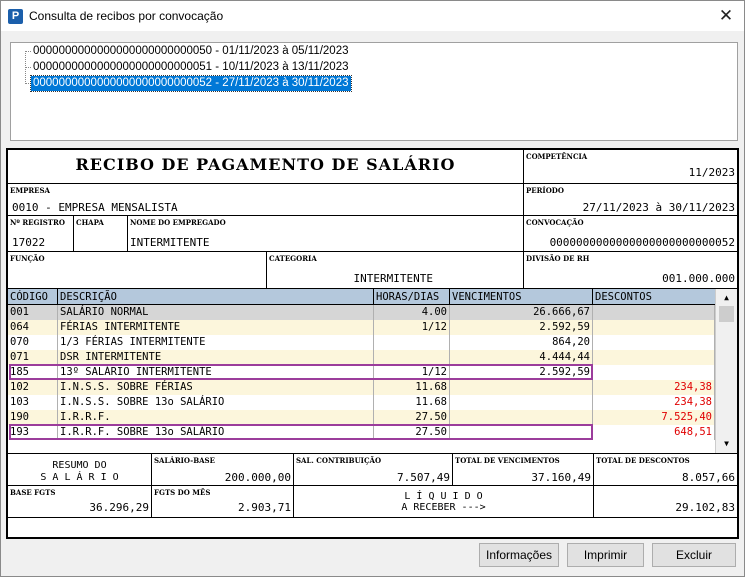 The width and height of the screenshot is (745, 577). I want to click on grid-empty-area, so click(361, 446).